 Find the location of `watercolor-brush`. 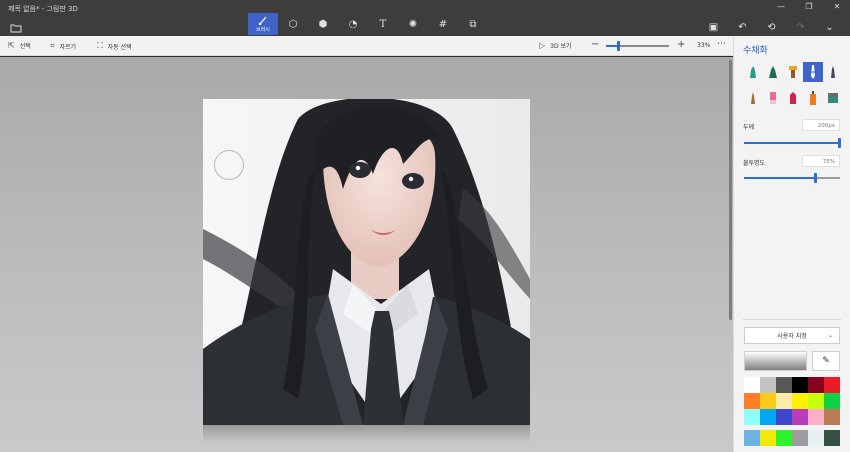

watercolor-brush is located at coordinates (813, 72).